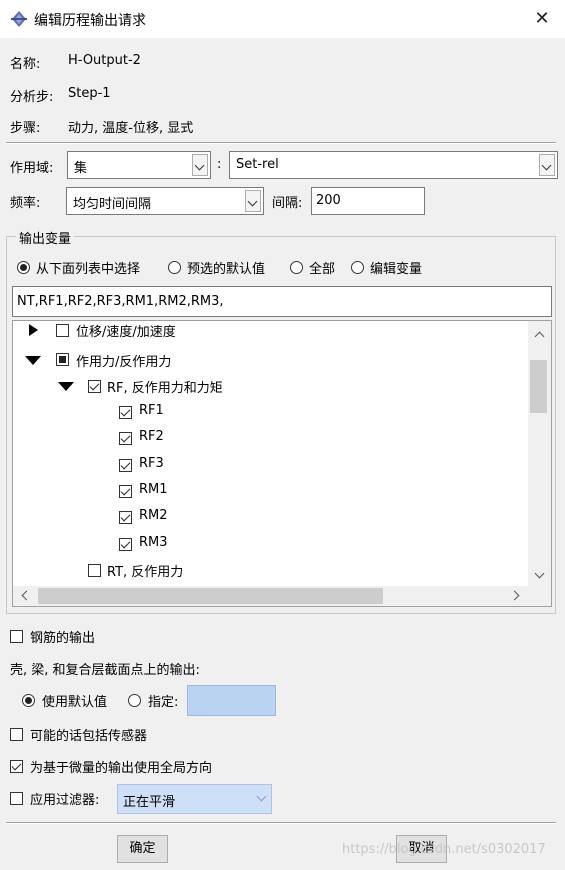 This screenshot has height=870, width=565. Describe the element at coordinates (153, 515) in the screenshot. I see `tree-item-rm2: RM2` at that location.